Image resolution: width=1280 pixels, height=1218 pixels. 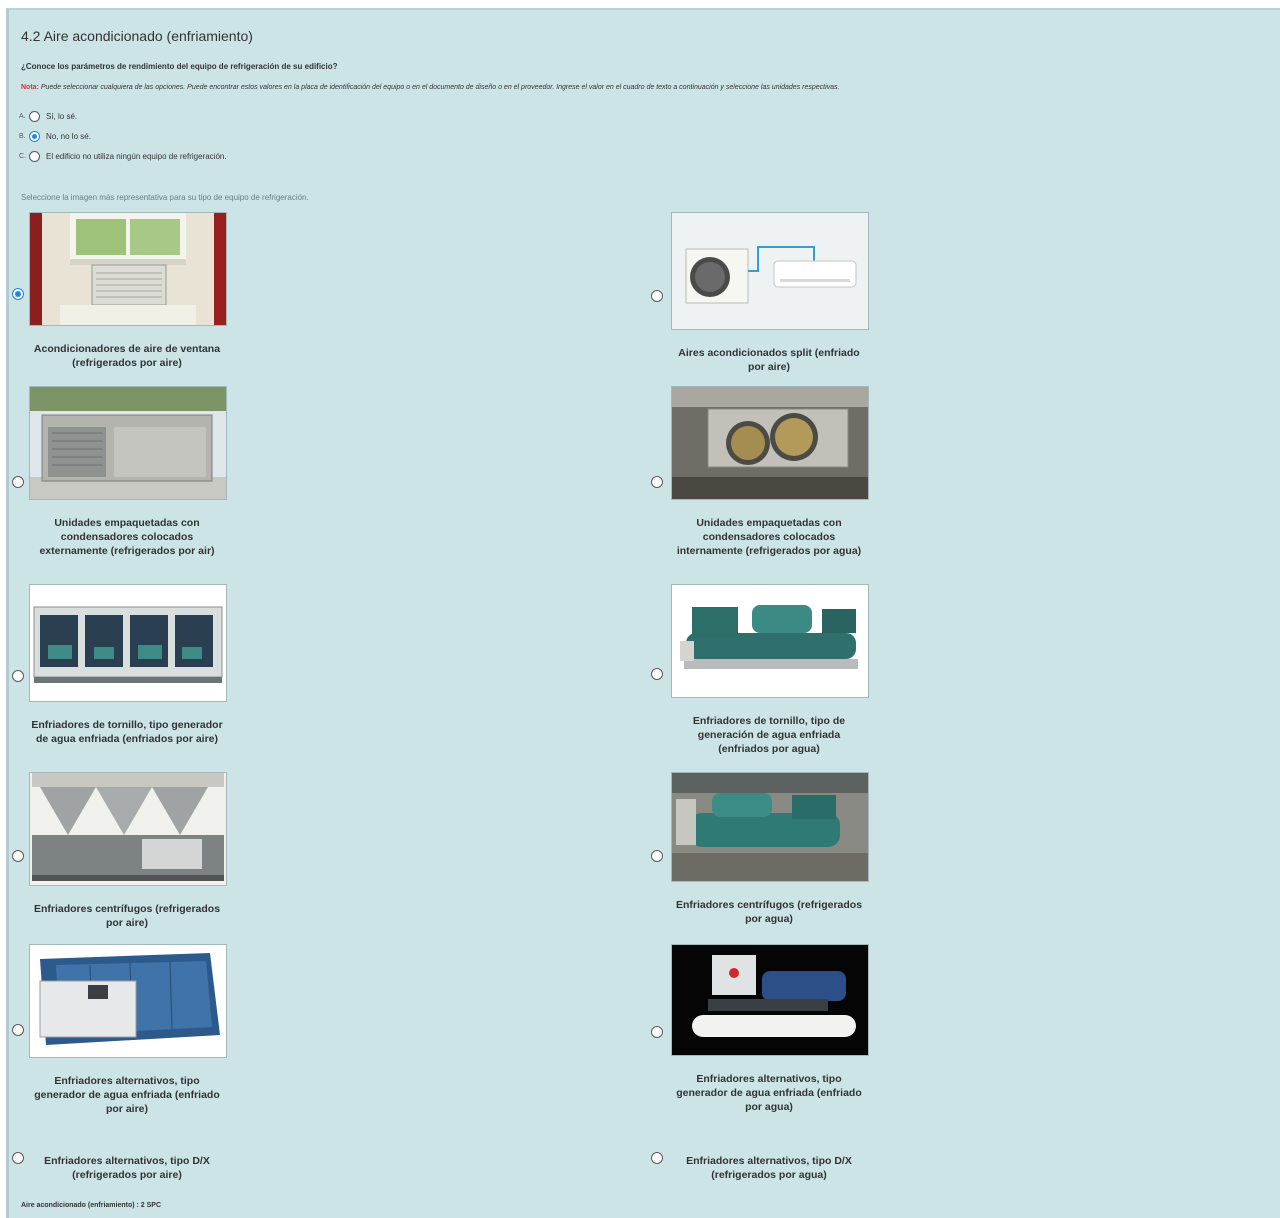 I want to click on section-title: 4.2 Aire acondicionado (enfriamiento), so click(x=137, y=36).